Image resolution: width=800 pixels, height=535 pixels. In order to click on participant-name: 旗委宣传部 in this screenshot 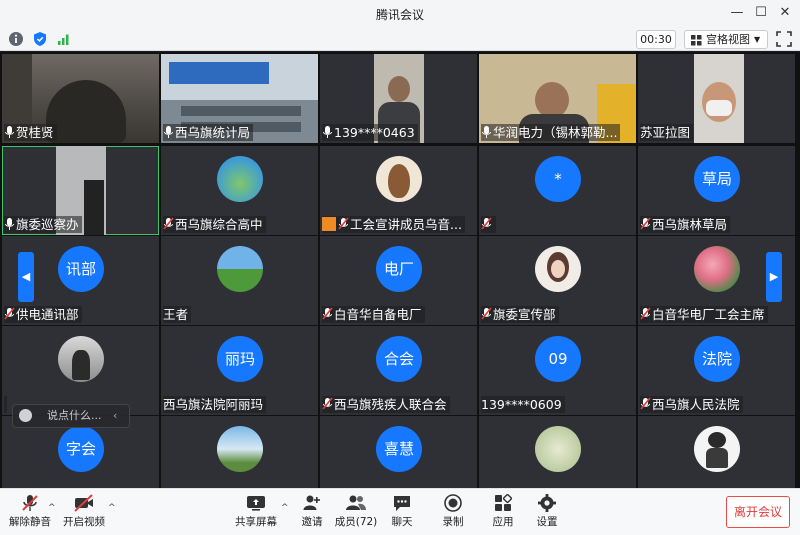, I will do `click(520, 314)`.